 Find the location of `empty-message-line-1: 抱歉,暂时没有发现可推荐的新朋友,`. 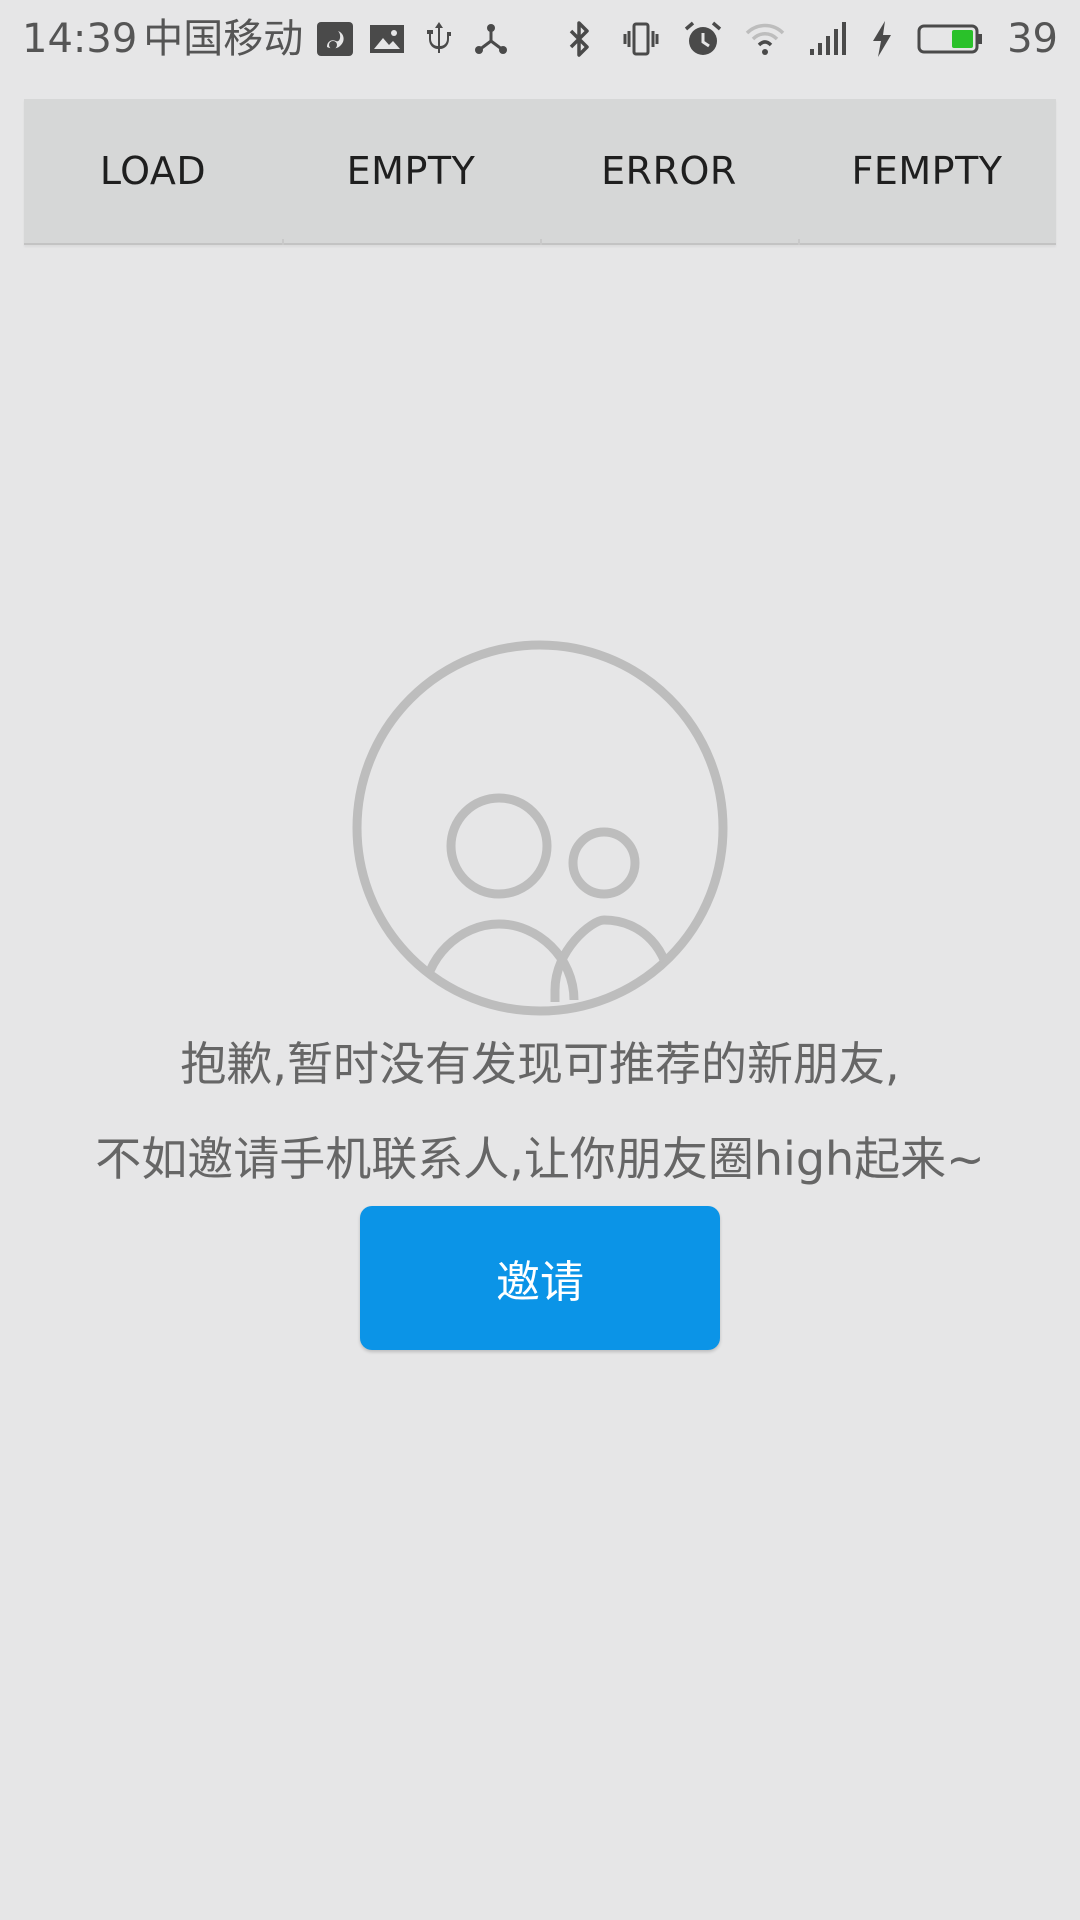

empty-message-line-1: 抱歉,暂时没有发现可推荐的新朋友, is located at coordinates (540, 1064).